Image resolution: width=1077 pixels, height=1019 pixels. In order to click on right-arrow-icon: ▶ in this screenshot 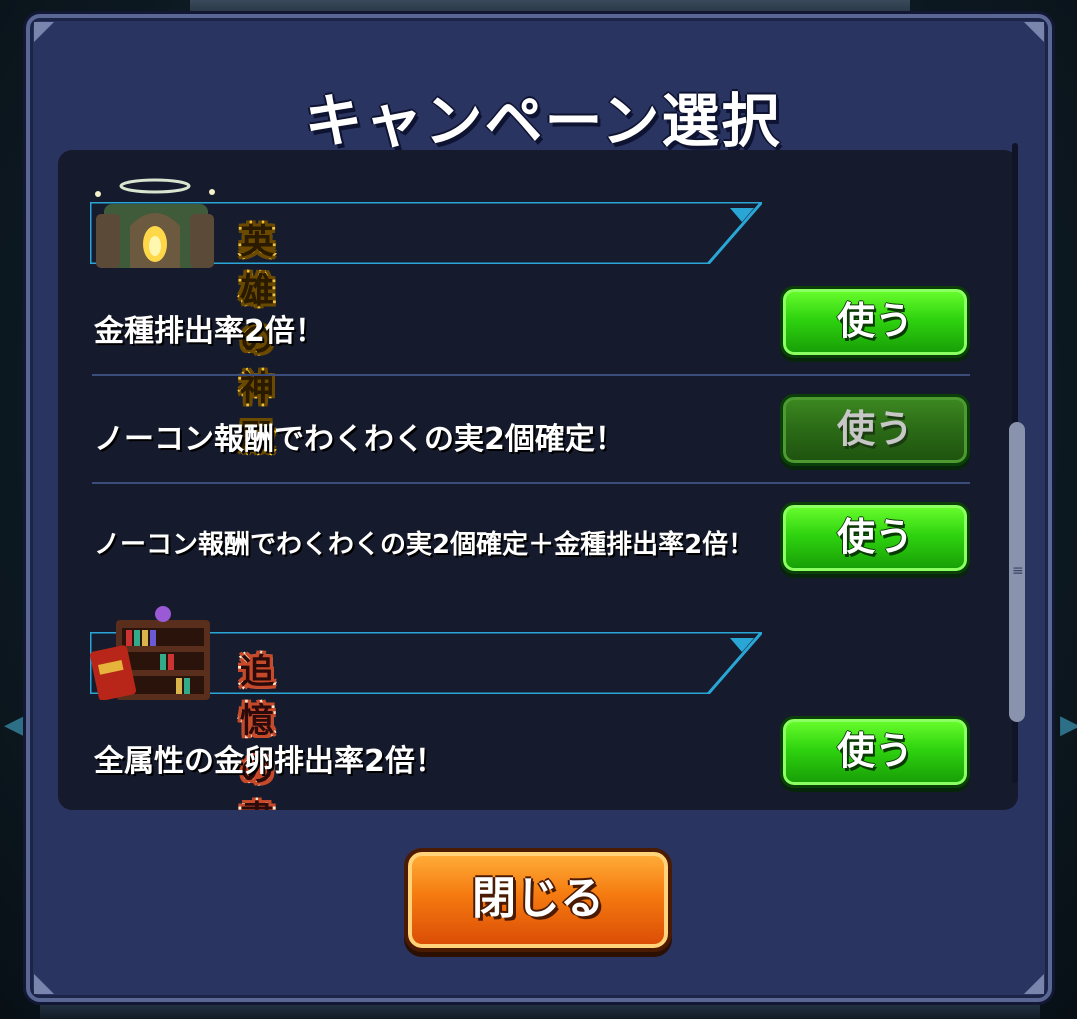, I will do `click(1068, 725)`.